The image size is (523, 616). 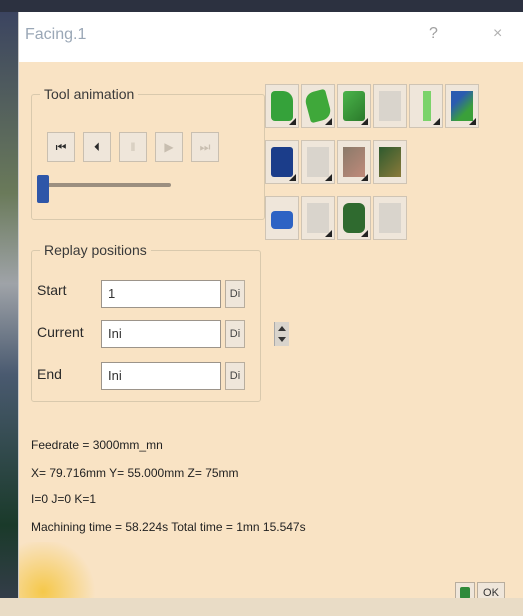 I want to click on fast-forward-button: ⏭, so click(x=205, y=147).